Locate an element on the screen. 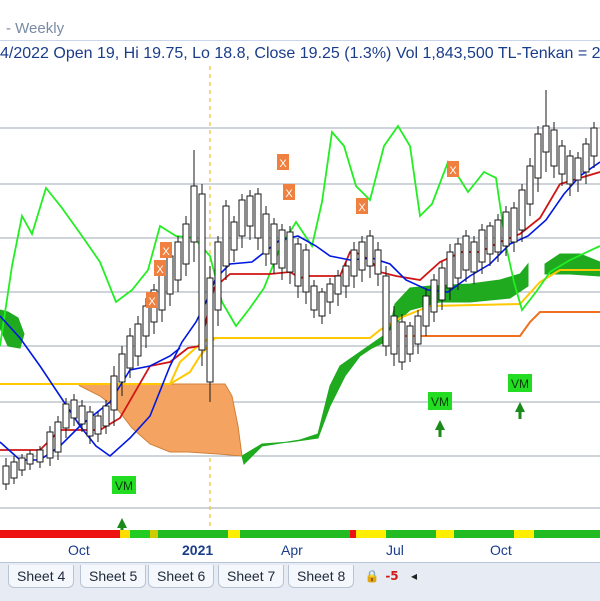  cloud-bull-right is located at coordinates (572, 265).